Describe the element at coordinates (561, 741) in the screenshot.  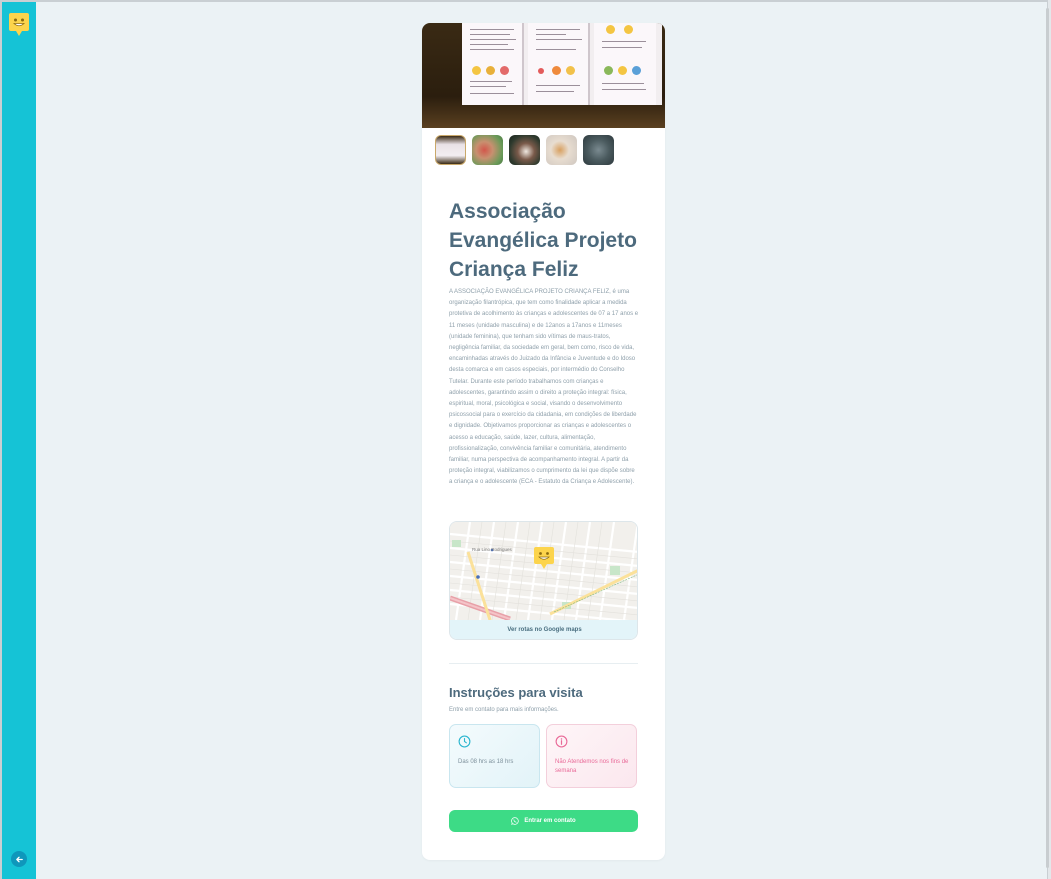
I see `info-icon` at that location.